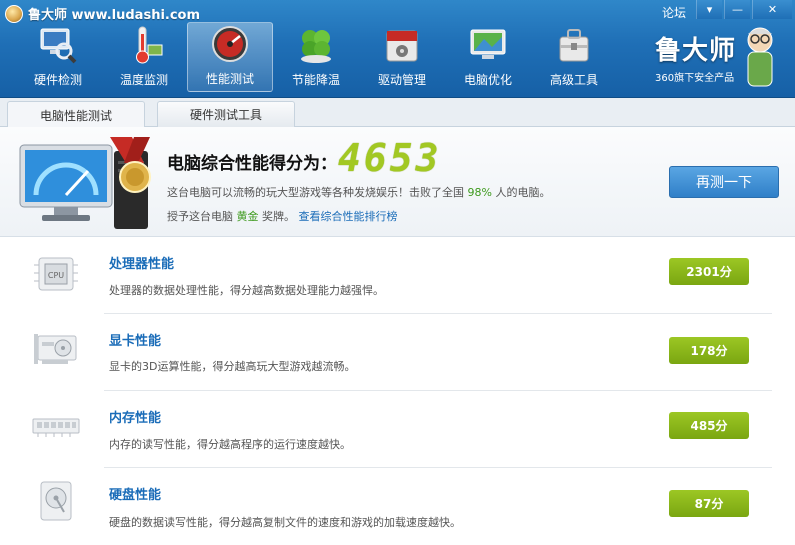 Image resolution: width=795 pixels, height=545 pixels. Describe the element at coordinates (230, 44) in the screenshot. I see `speed-gauge-icon` at that location.